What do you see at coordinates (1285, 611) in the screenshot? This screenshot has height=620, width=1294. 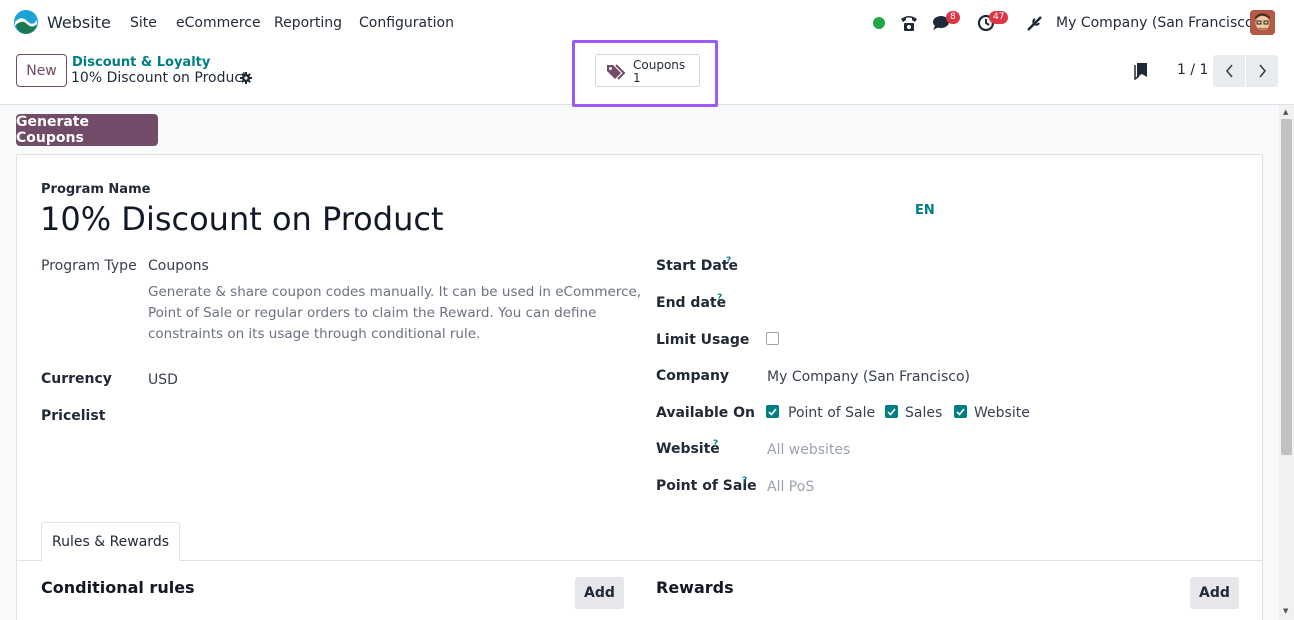 I see `scroll-down-icon: ▼` at bounding box center [1285, 611].